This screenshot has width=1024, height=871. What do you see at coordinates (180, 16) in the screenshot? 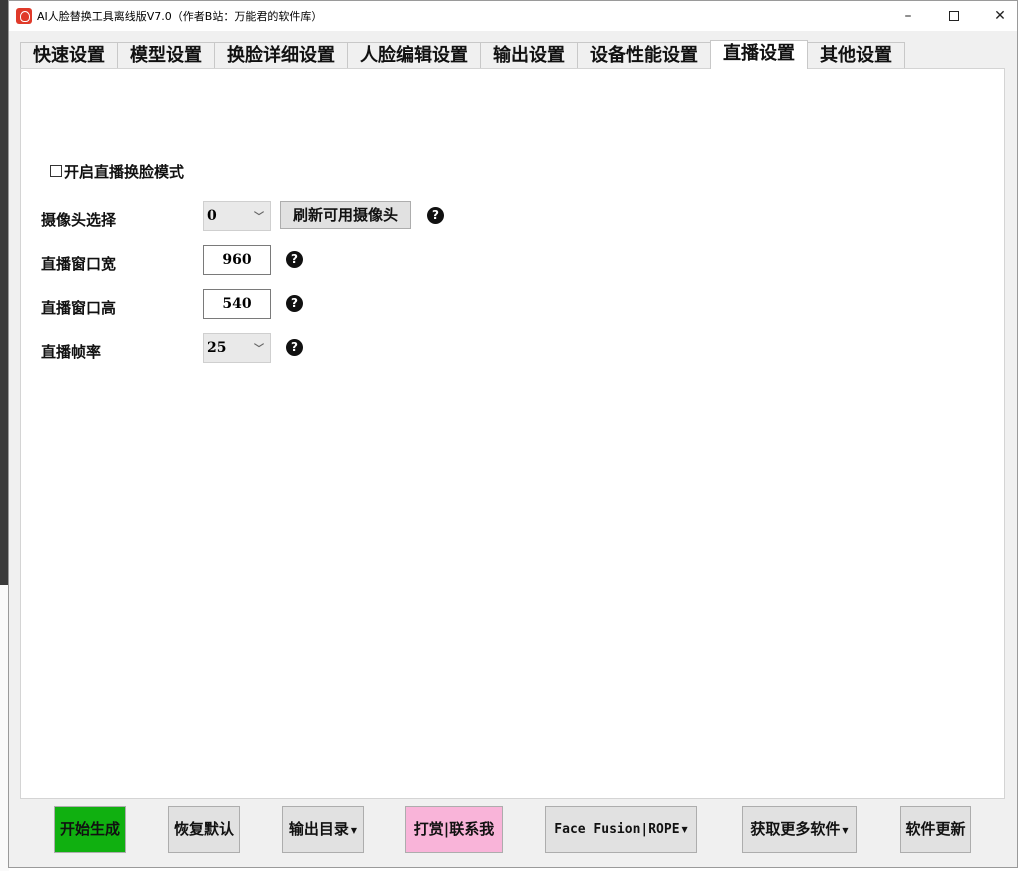
I see `window-title: AI人脸替换工具离线版V7.0（作者B站：万能君的软件库）` at bounding box center [180, 16].